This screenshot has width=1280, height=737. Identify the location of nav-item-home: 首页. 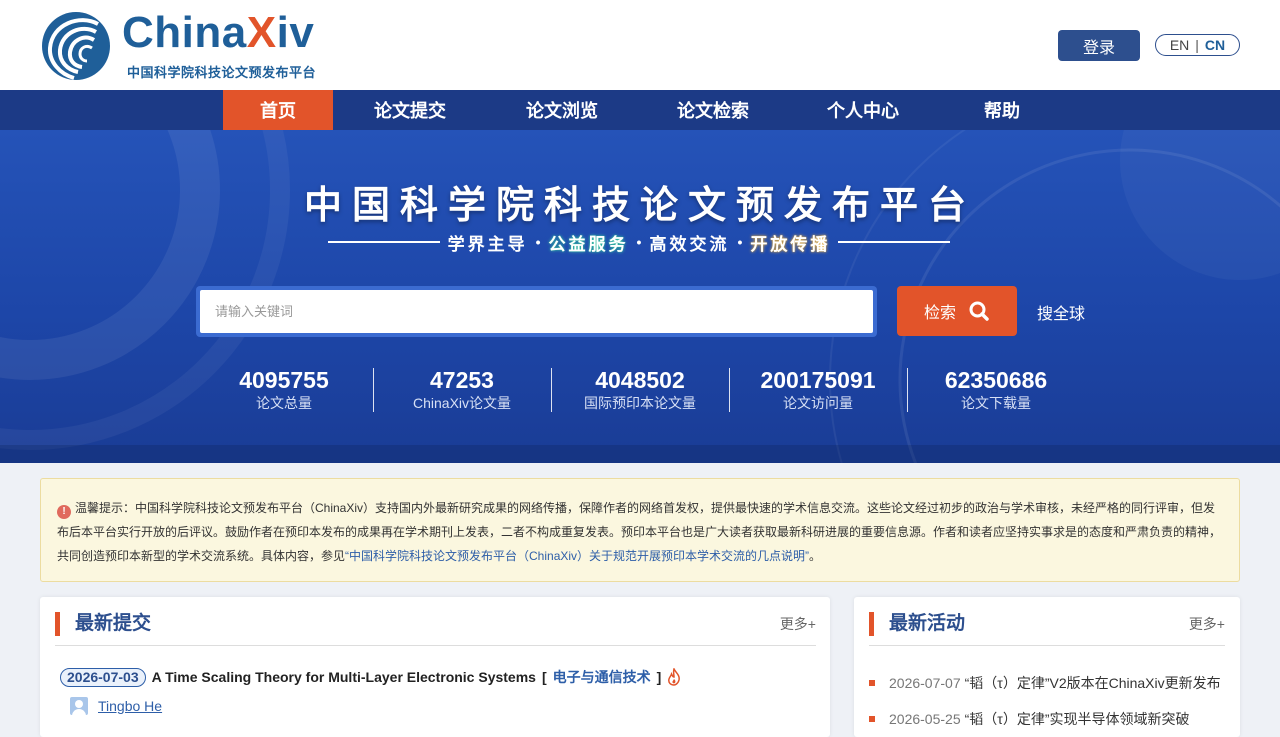
(278, 110).